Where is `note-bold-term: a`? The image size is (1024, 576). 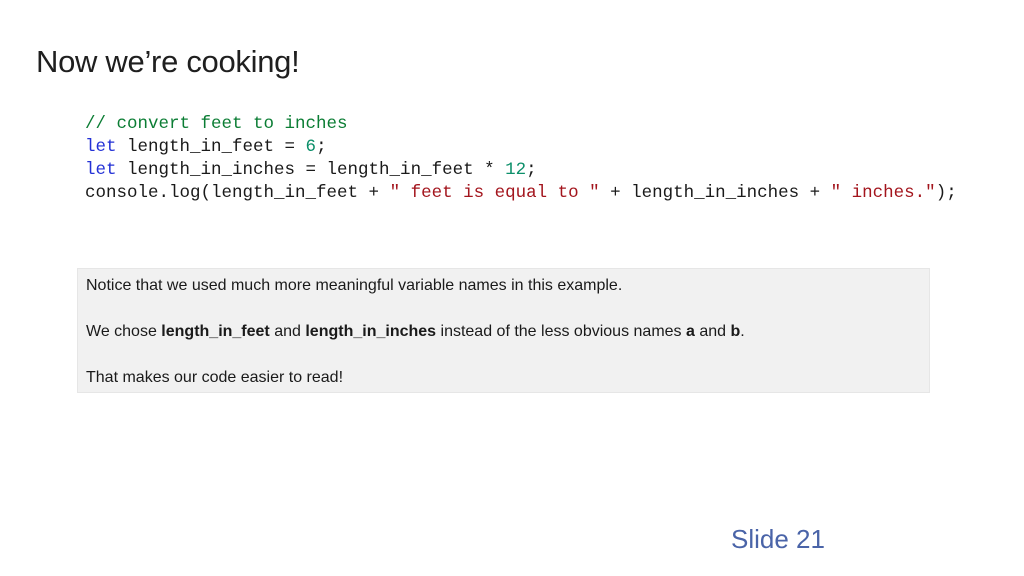 note-bold-term: a is located at coordinates (690, 331).